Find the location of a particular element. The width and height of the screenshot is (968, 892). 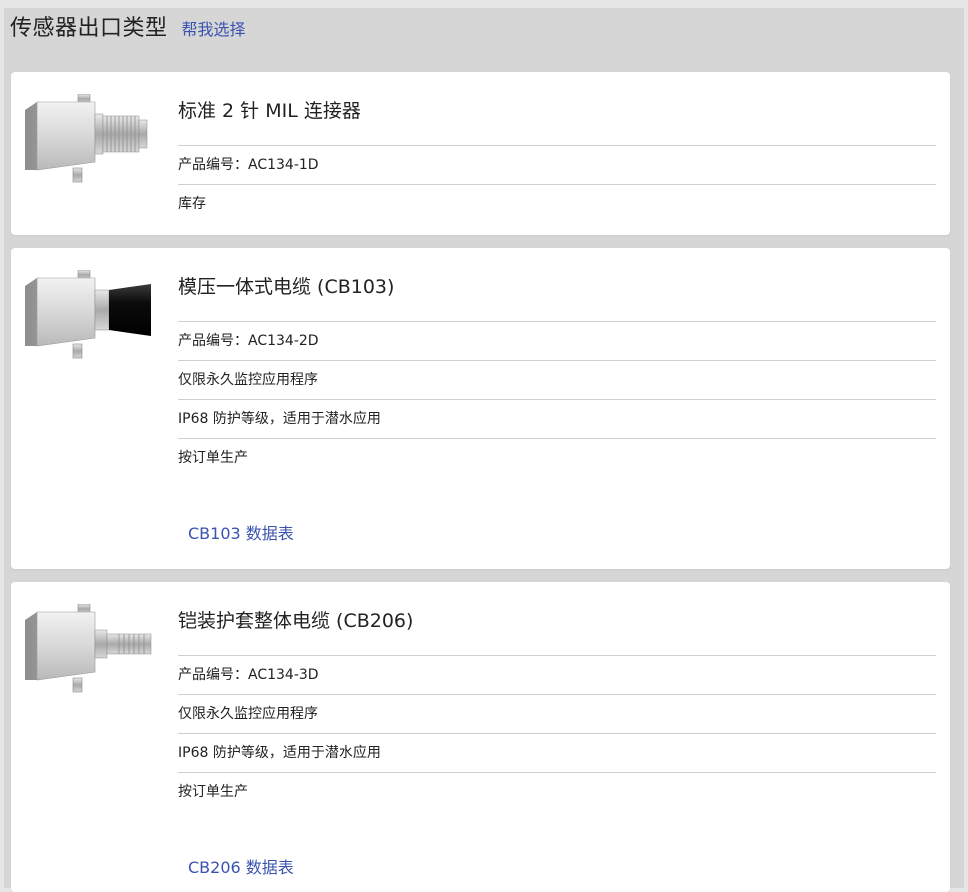

sensor-mil-connector-icon is located at coordinates (86, 138).